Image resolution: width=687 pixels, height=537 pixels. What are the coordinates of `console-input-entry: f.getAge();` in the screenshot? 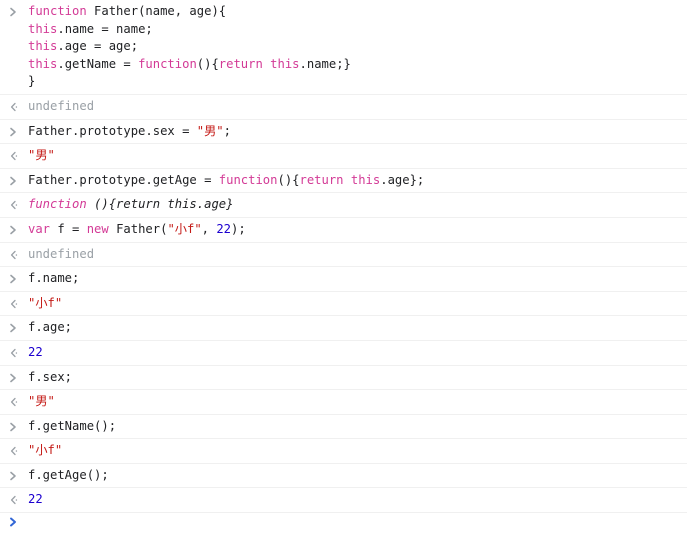 It's located at (343, 476).